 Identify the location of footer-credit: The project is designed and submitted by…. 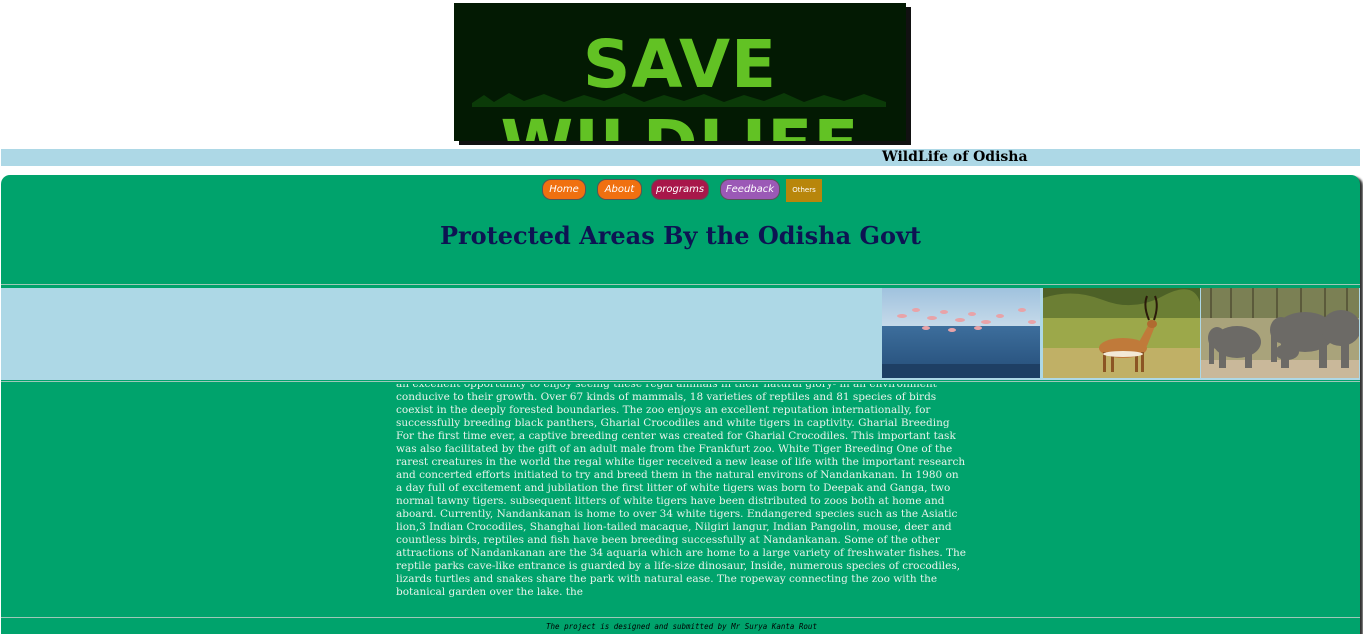
(681, 626).